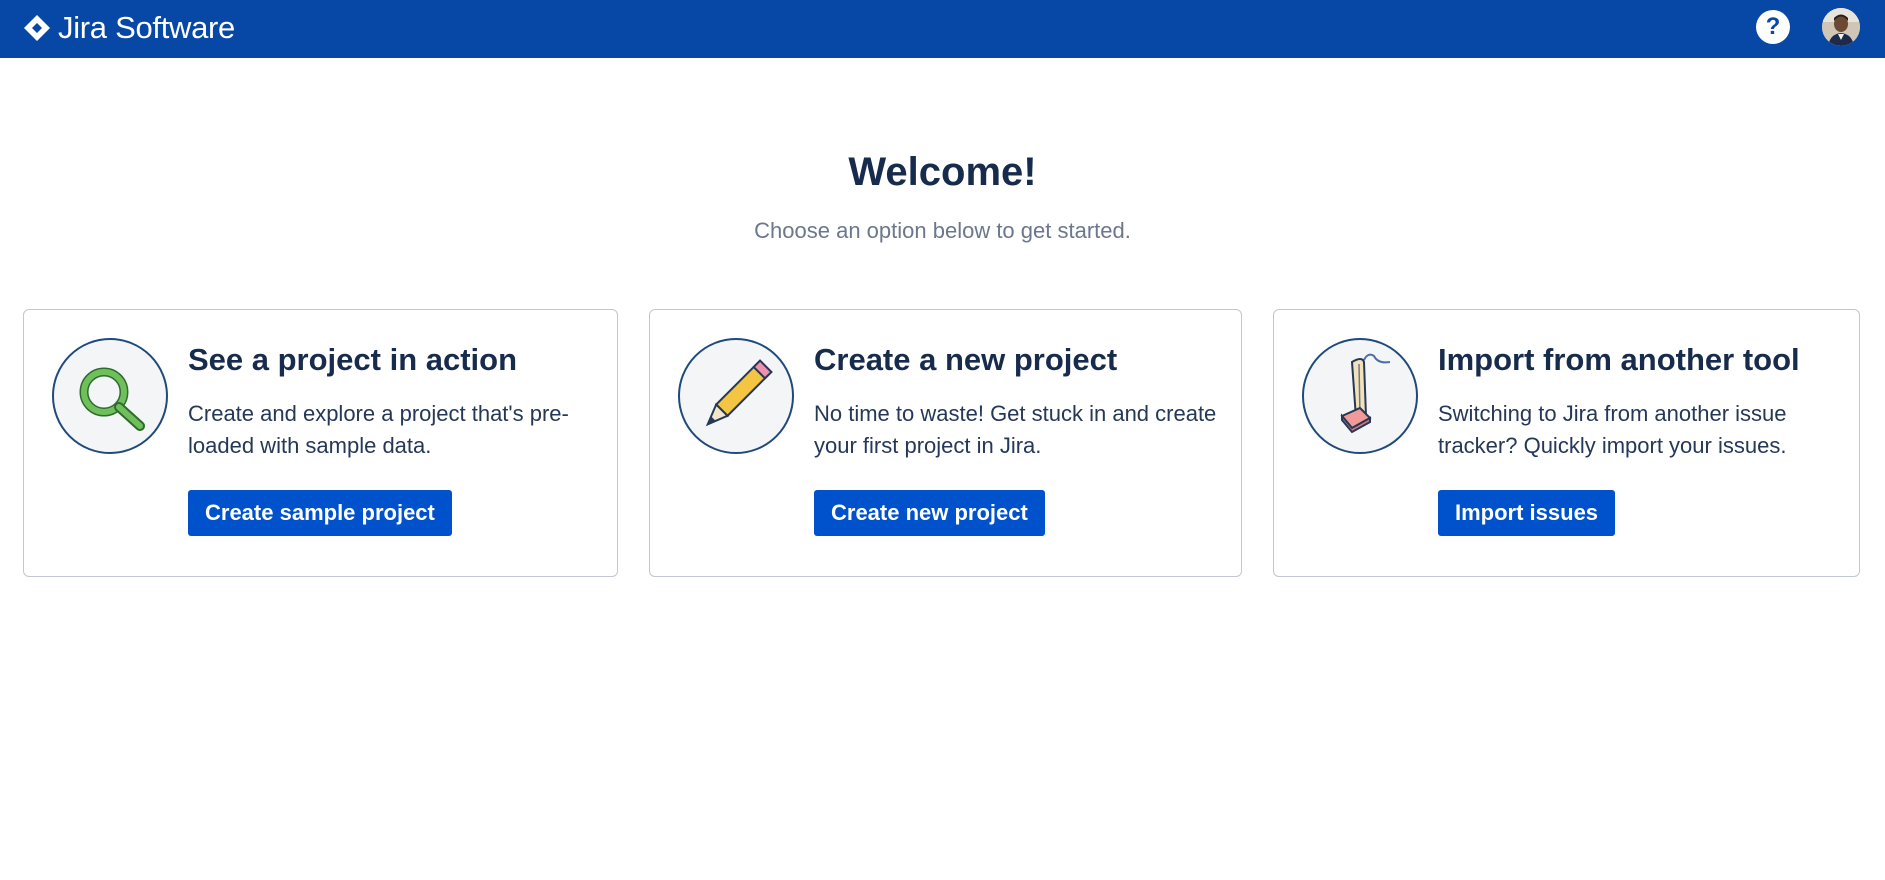  Describe the element at coordinates (110, 396) in the screenshot. I see `magnifier-icon` at that location.